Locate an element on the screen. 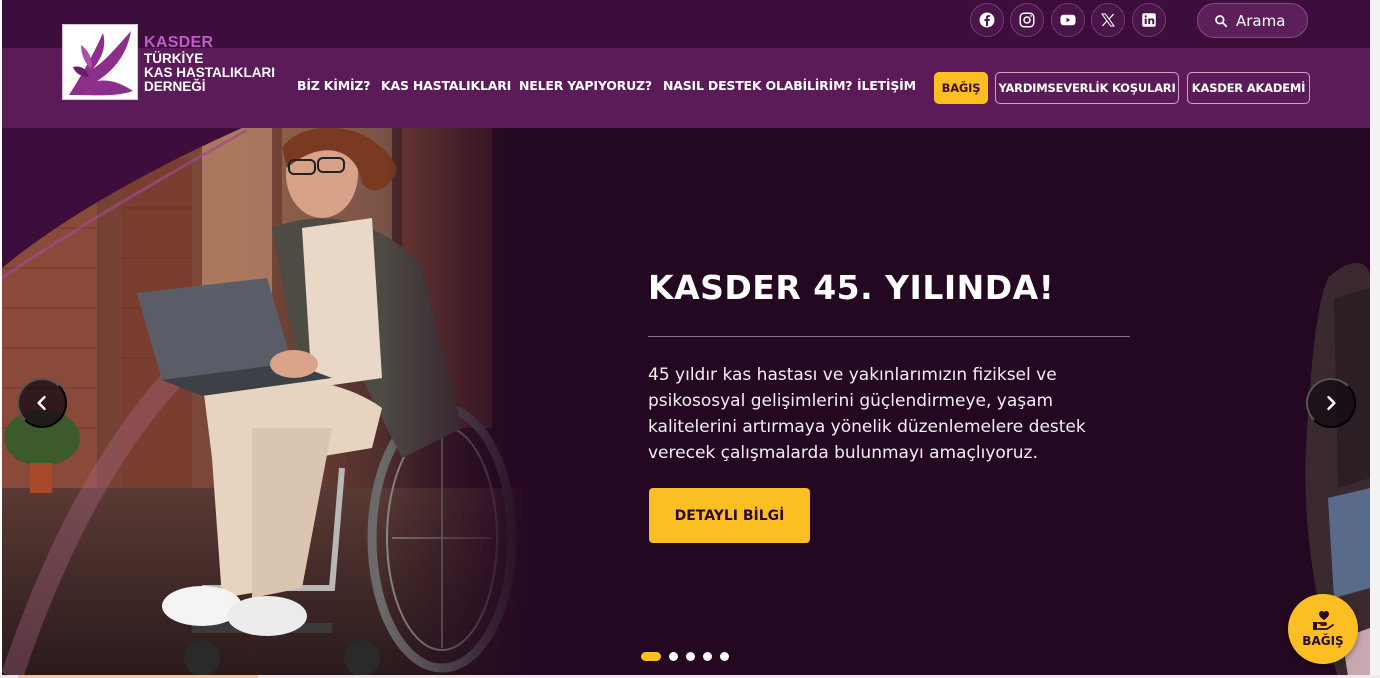 This screenshot has width=1380, height=678. hero-title: KASDER 45. YILINDA! is located at coordinates (851, 287).